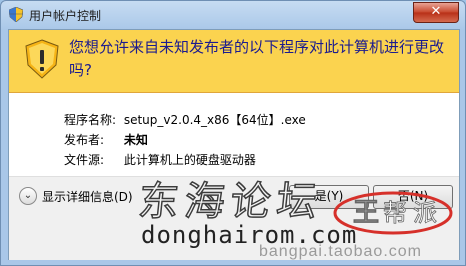 The width and height of the screenshot is (466, 266). I want to click on file-source-label: 文件源:, so click(84, 160).